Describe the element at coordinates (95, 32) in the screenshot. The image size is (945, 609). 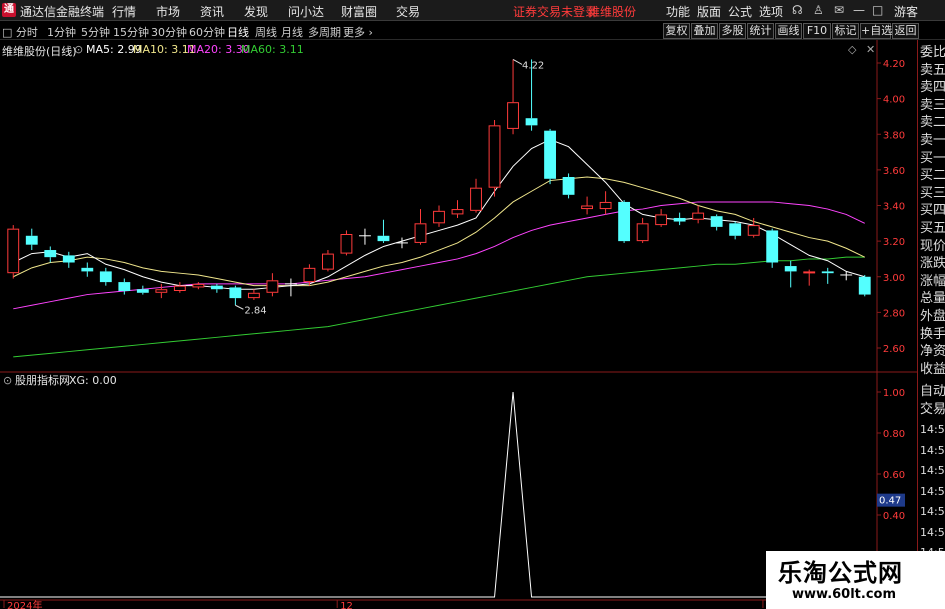
I see `period-5min: 5分钟` at that location.